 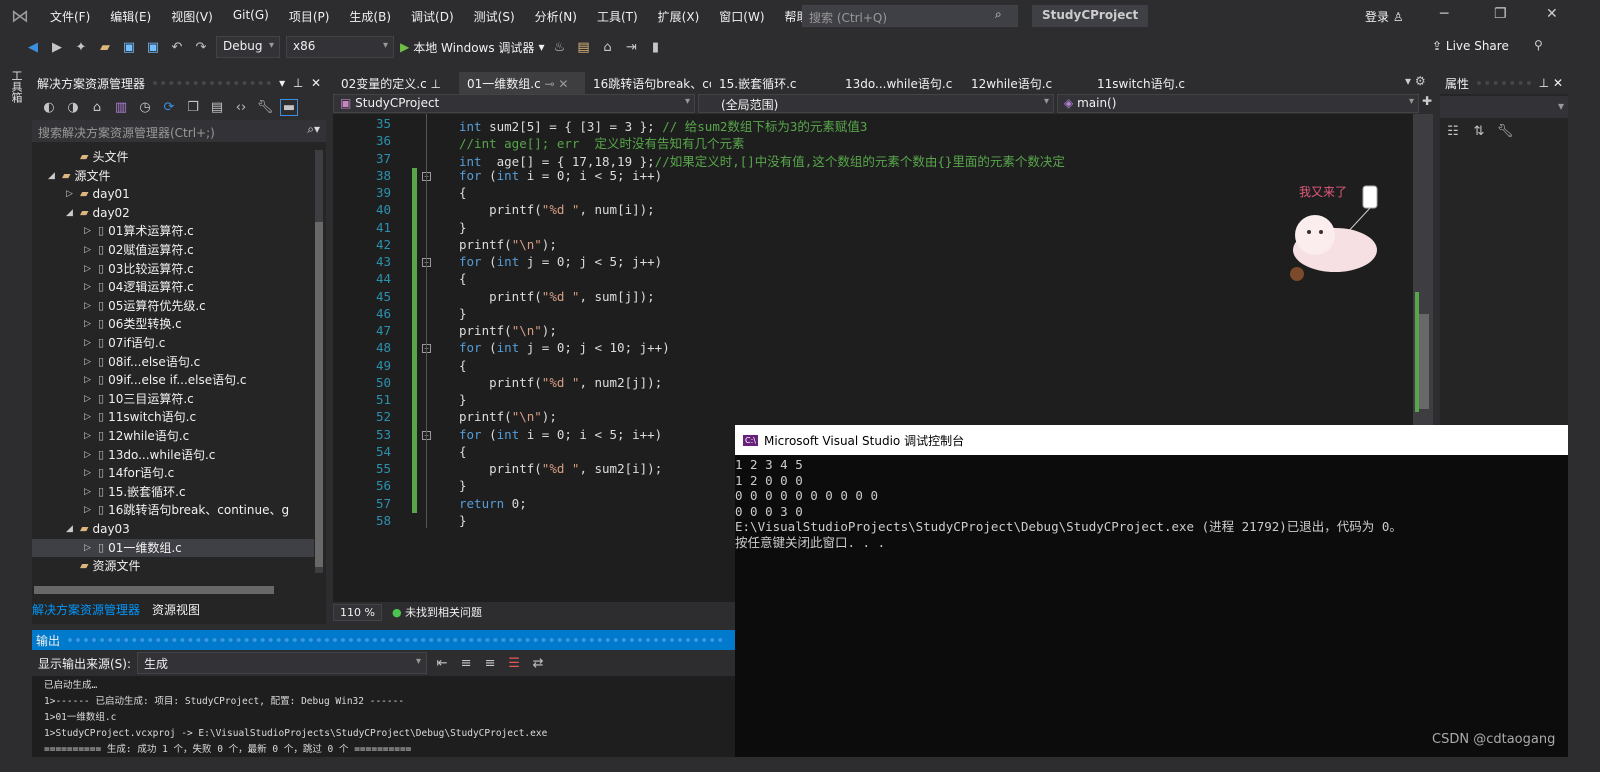 I want to click on code-icon: ‹›, so click(x=241, y=107).